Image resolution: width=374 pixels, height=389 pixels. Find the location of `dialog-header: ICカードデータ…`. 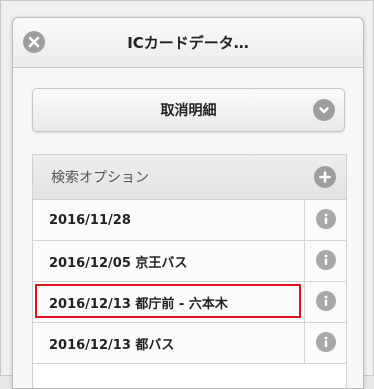

dialog-header: ICカードデータ… is located at coordinates (188, 43).